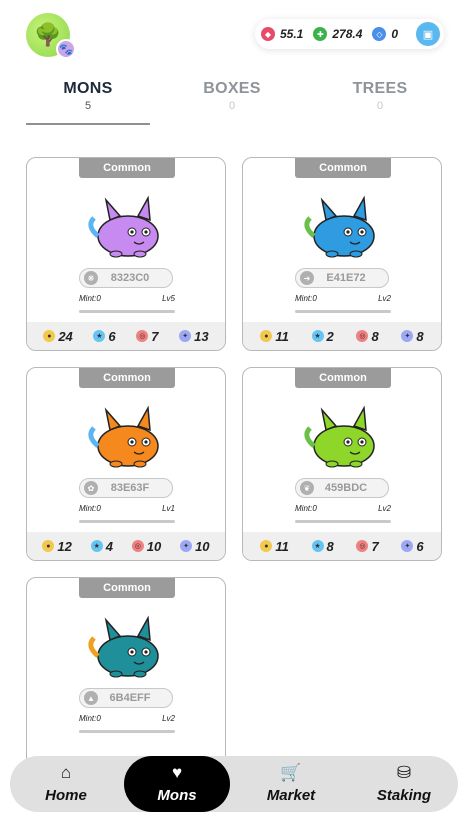 Image resolution: width=464 pixels, height=819 pixels. Describe the element at coordinates (104, 336) in the screenshot. I see `stat-speed: ★ 6` at that location.